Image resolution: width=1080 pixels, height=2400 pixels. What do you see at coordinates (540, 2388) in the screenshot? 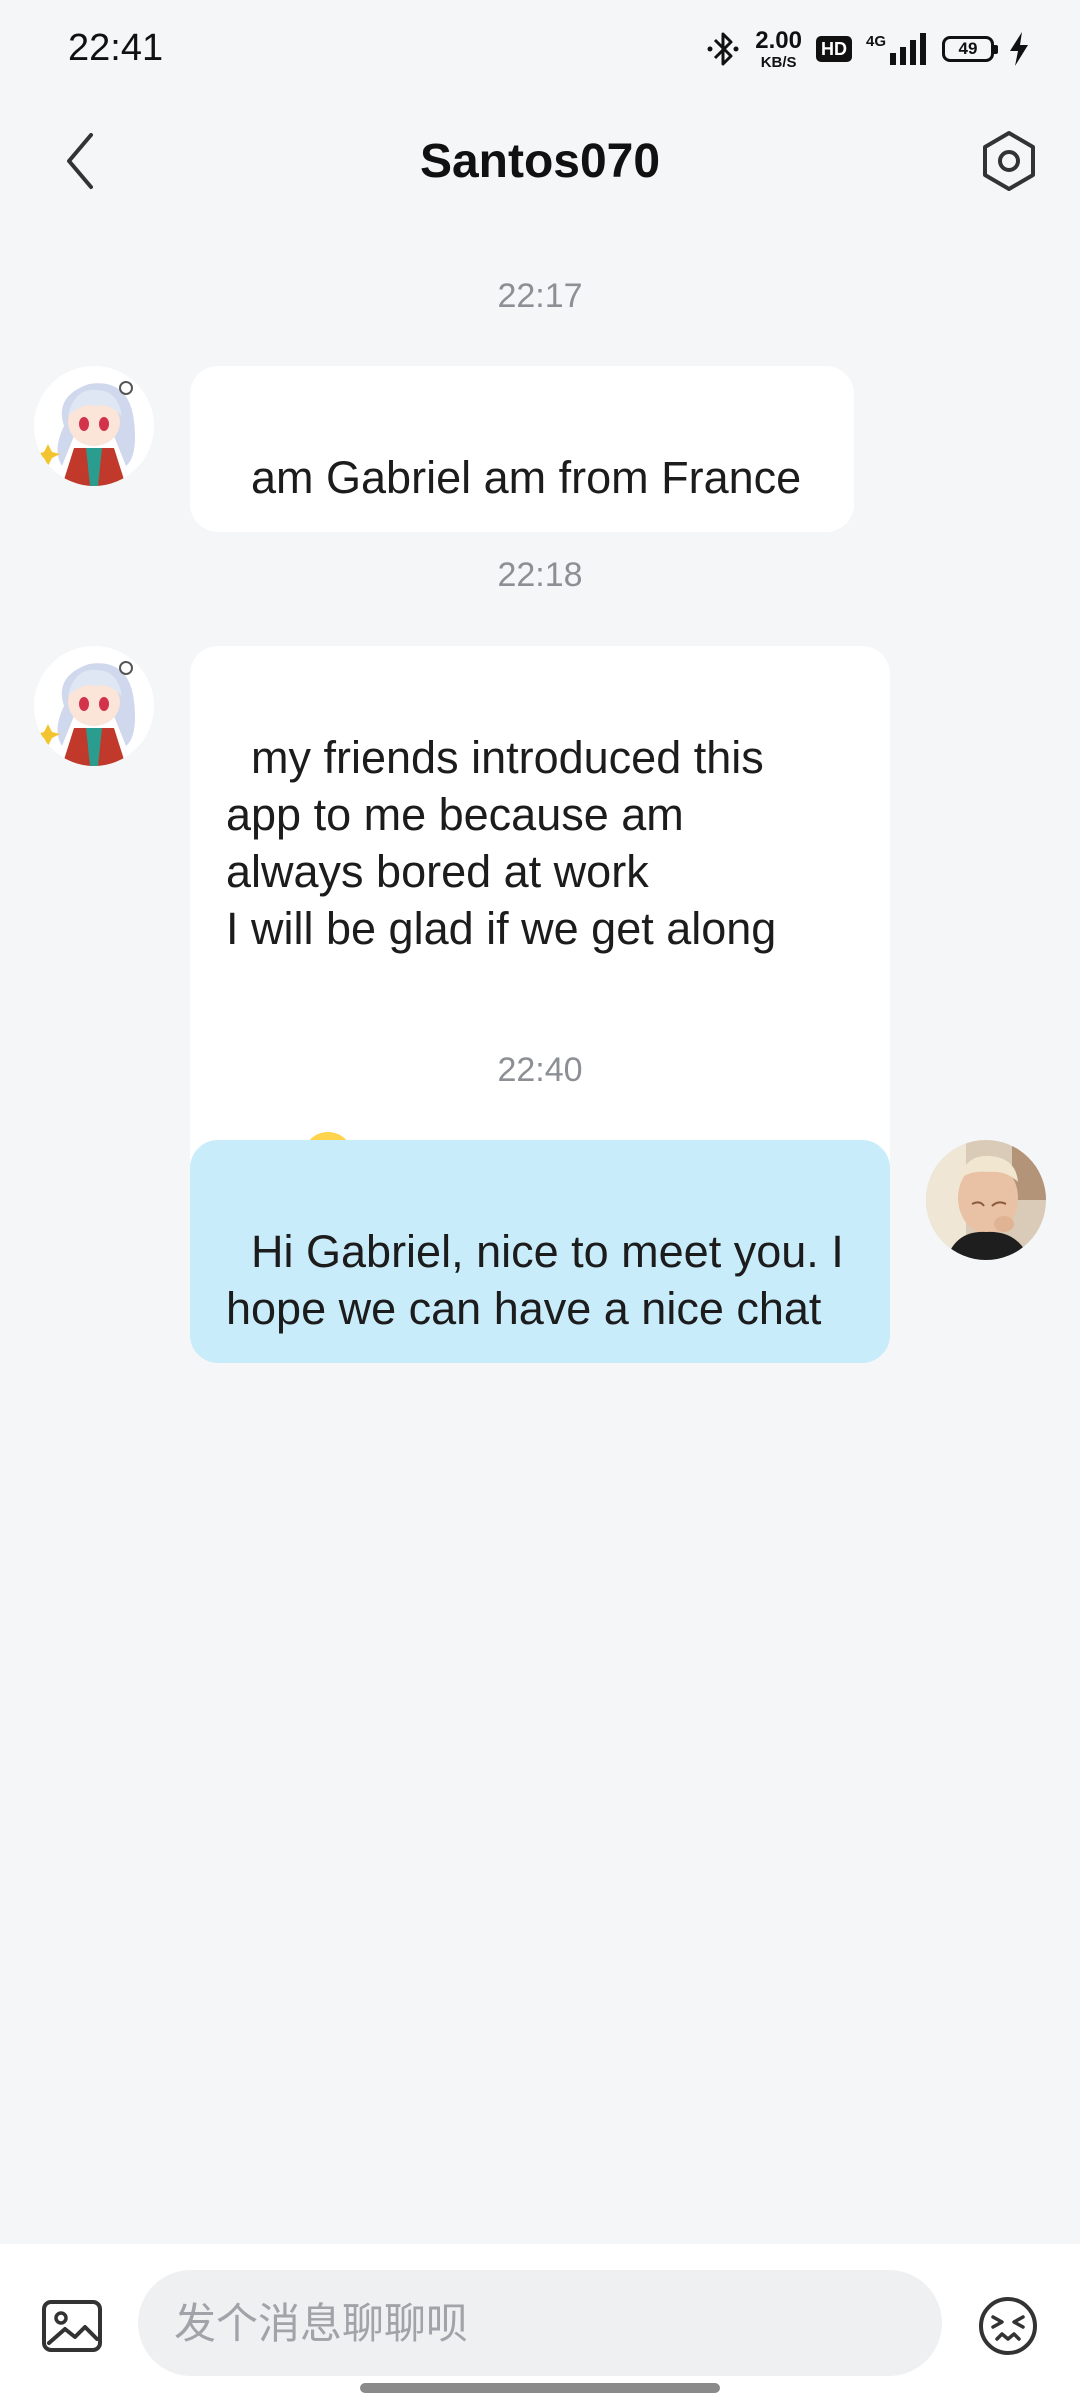
I see `home-indicator` at bounding box center [540, 2388].